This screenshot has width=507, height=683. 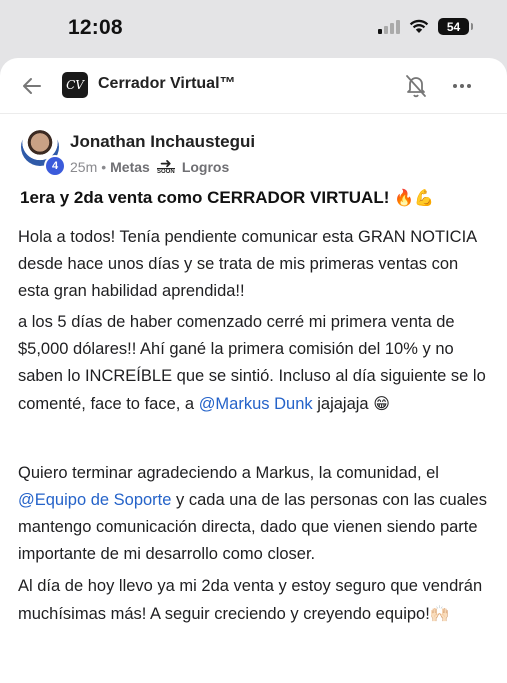 What do you see at coordinates (162, 142) in the screenshot?
I see `author-name: Jonathan Inchaustegui` at bounding box center [162, 142].